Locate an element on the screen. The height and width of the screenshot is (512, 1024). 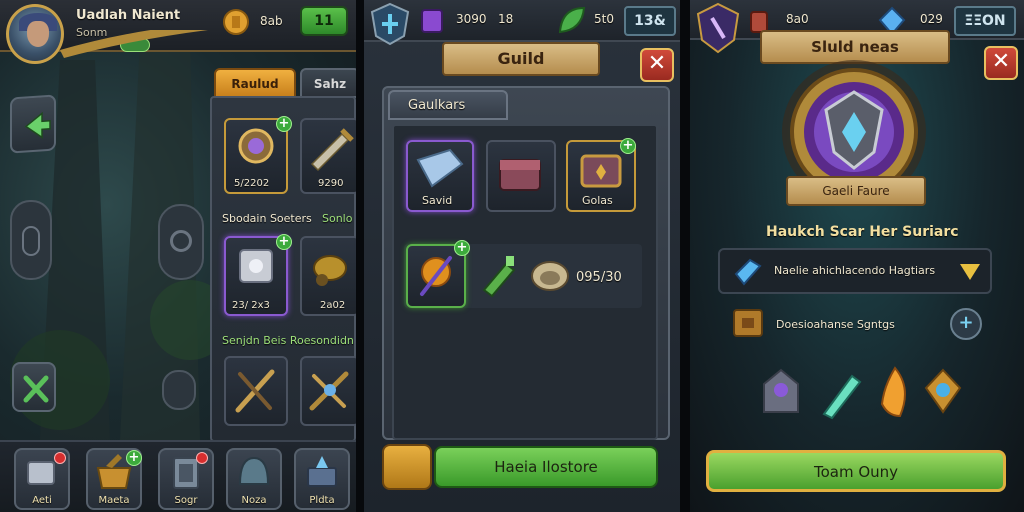
add-stat-button: + is located at coordinates (966, 324).